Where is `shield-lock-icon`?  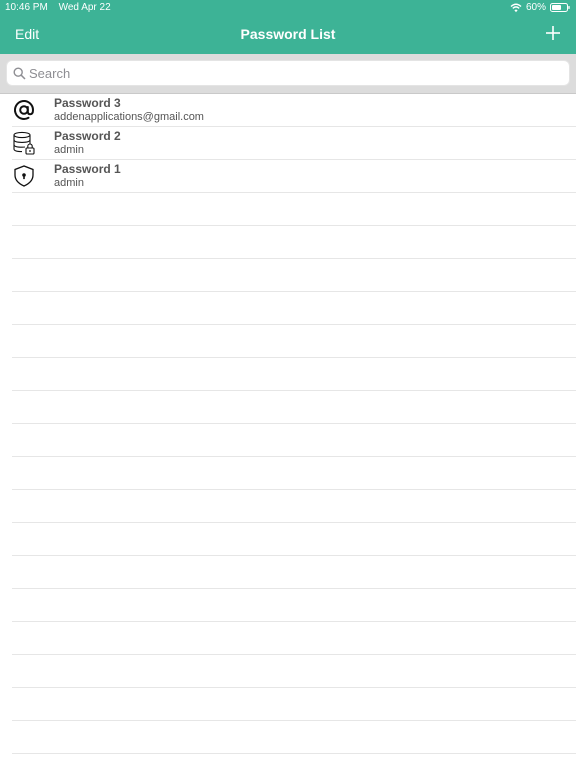
shield-lock-icon is located at coordinates (24, 176).